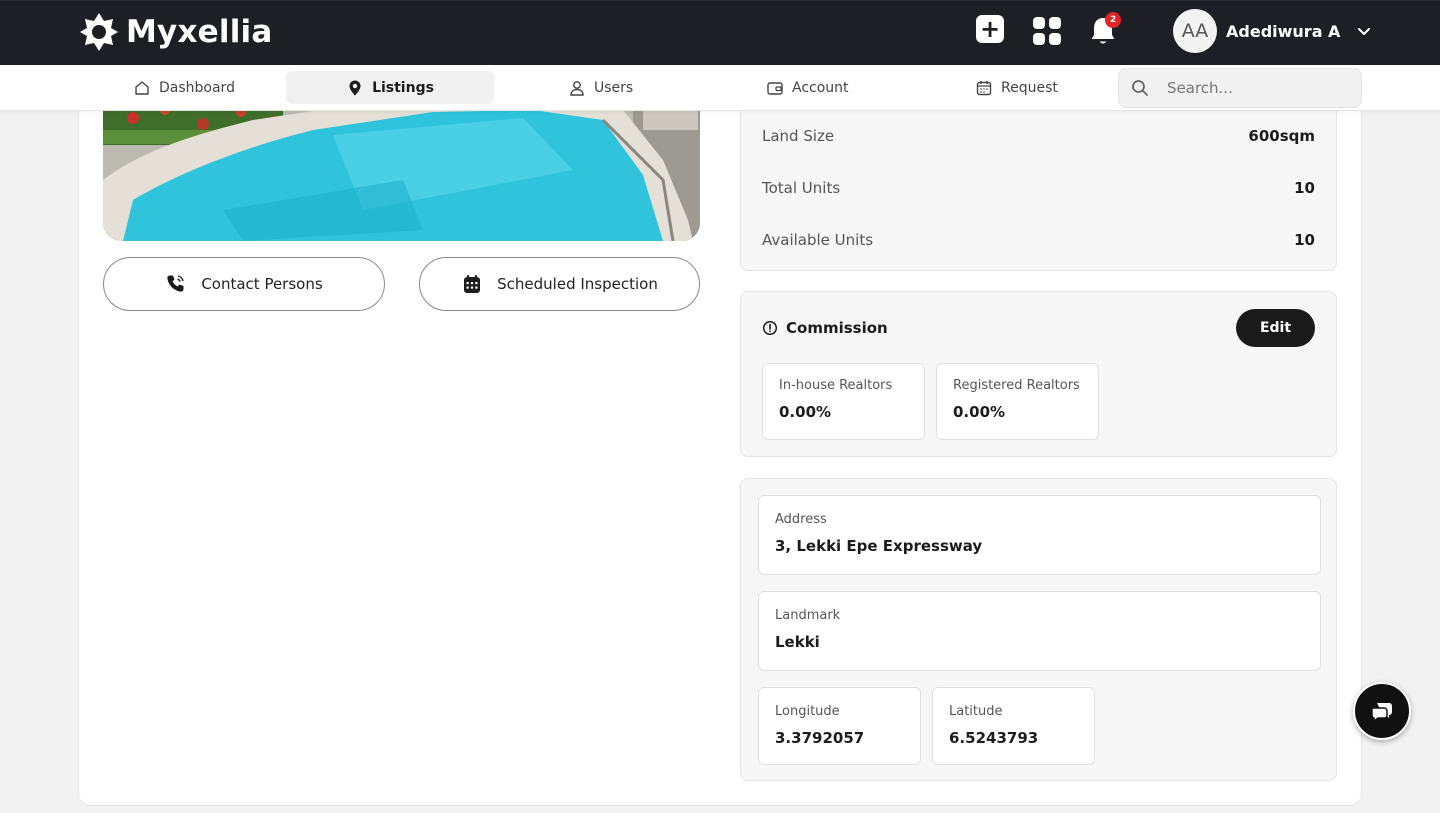 The image size is (1440, 813). What do you see at coordinates (1364, 31) in the screenshot?
I see `chevron-down-icon` at bounding box center [1364, 31].